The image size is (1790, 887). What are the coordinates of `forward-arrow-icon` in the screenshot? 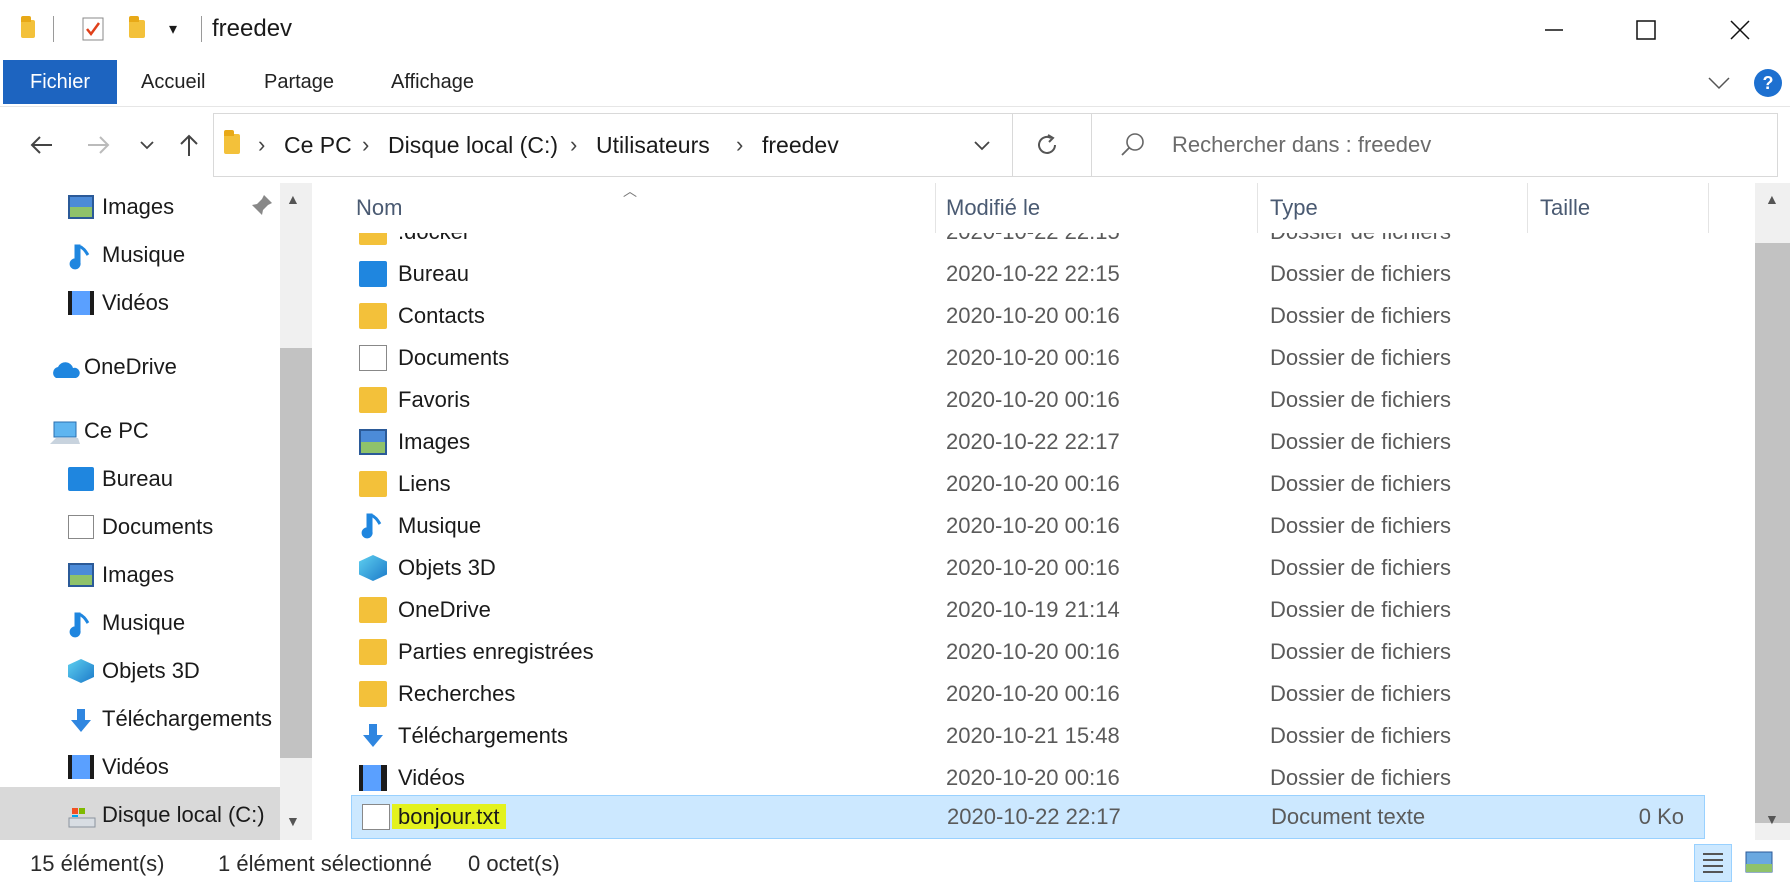 It's located at (99, 145).